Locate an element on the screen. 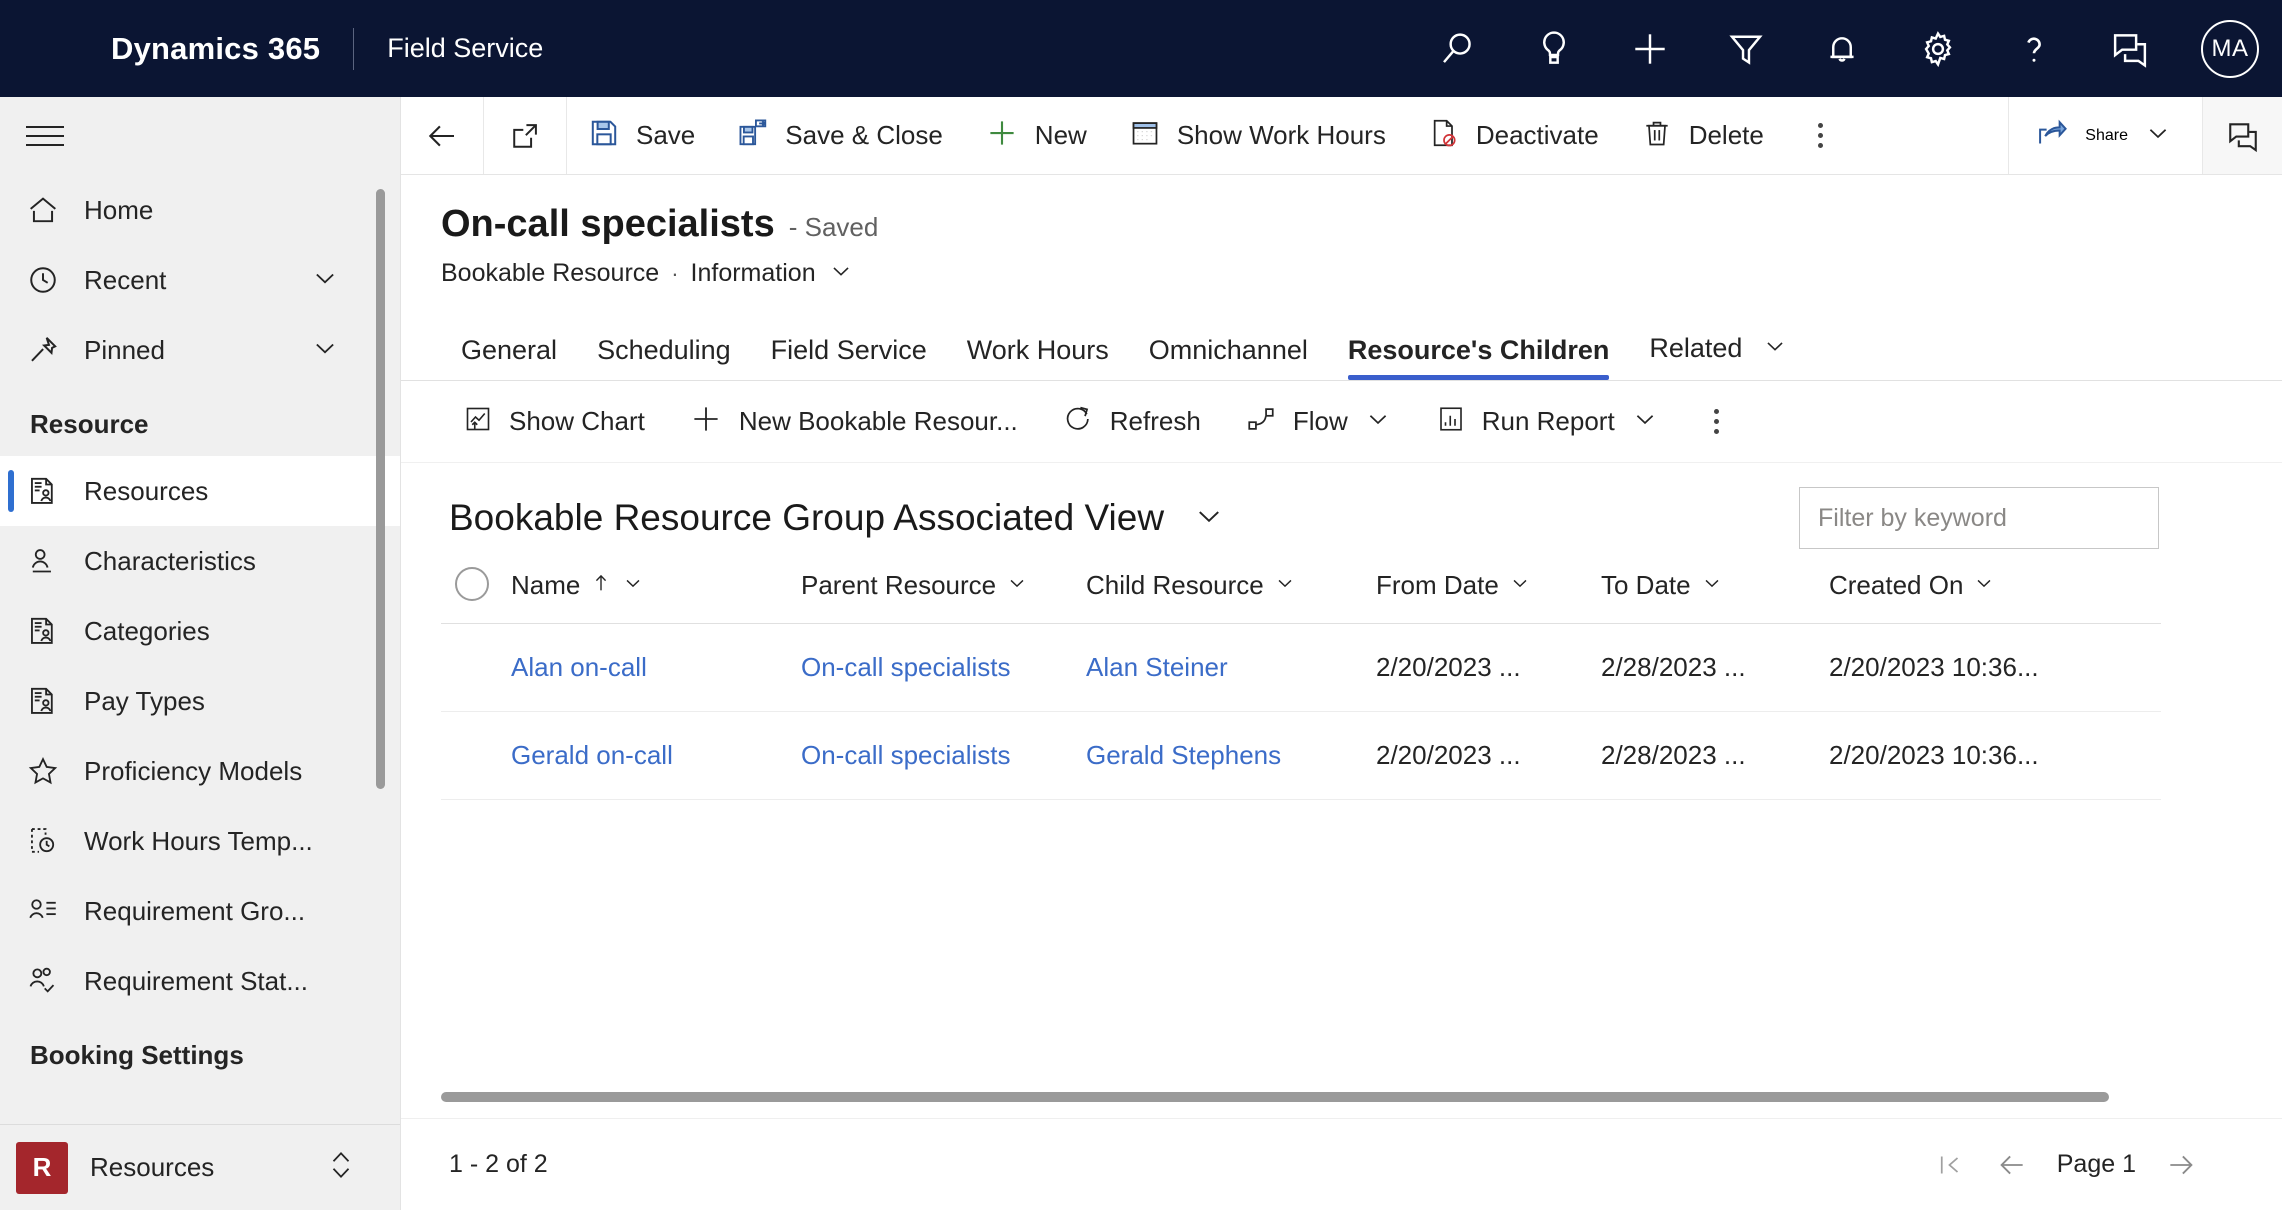 This screenshot has height=1210, width=2282. flow-button: Flow is located at coordinates (1318, 421).